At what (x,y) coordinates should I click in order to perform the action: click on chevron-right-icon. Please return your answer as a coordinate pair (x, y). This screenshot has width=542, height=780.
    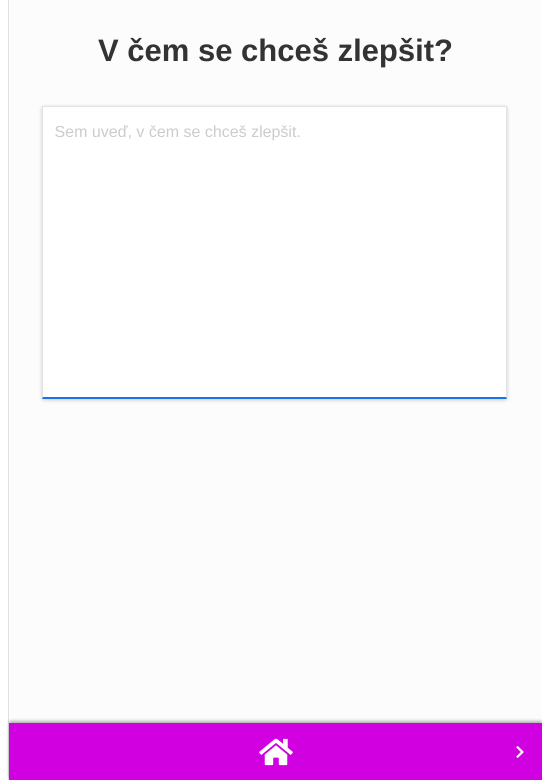
    Looking at the image, I should click on (520, 751).